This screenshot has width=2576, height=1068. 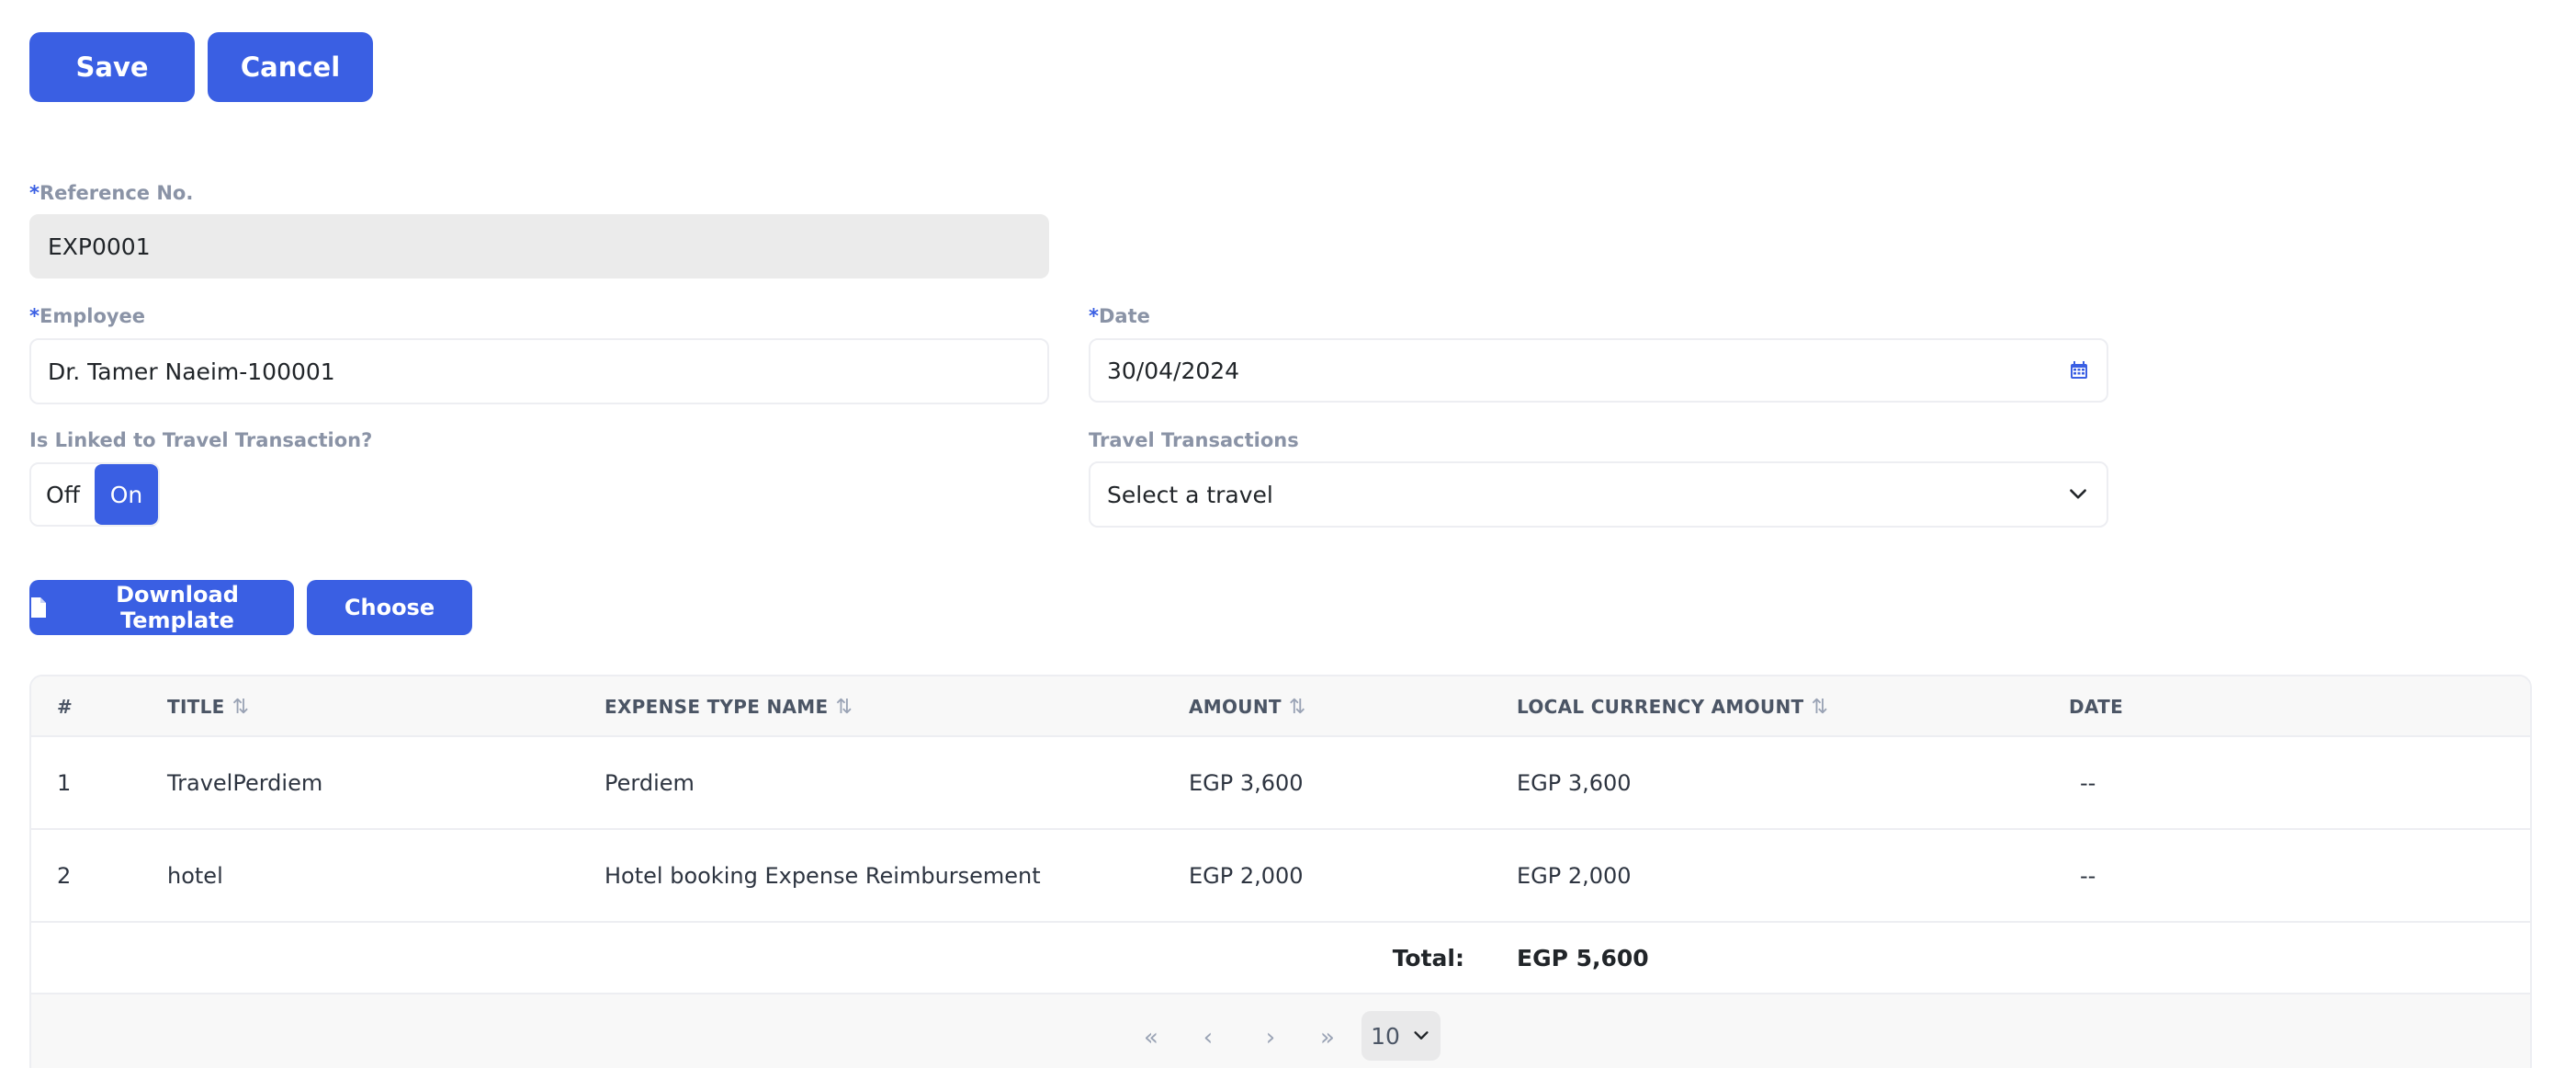 What do you see at coordinates (38, 608) in the screenshot?
I see `file-icon` at bounding box center [38, 608].